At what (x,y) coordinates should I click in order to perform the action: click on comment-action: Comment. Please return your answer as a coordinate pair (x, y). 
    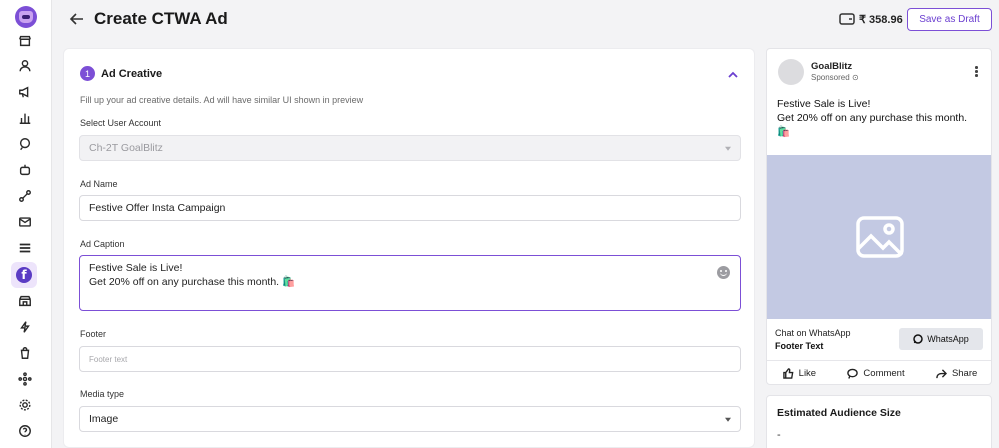
    Looking at the image, I should click on (876, 373).